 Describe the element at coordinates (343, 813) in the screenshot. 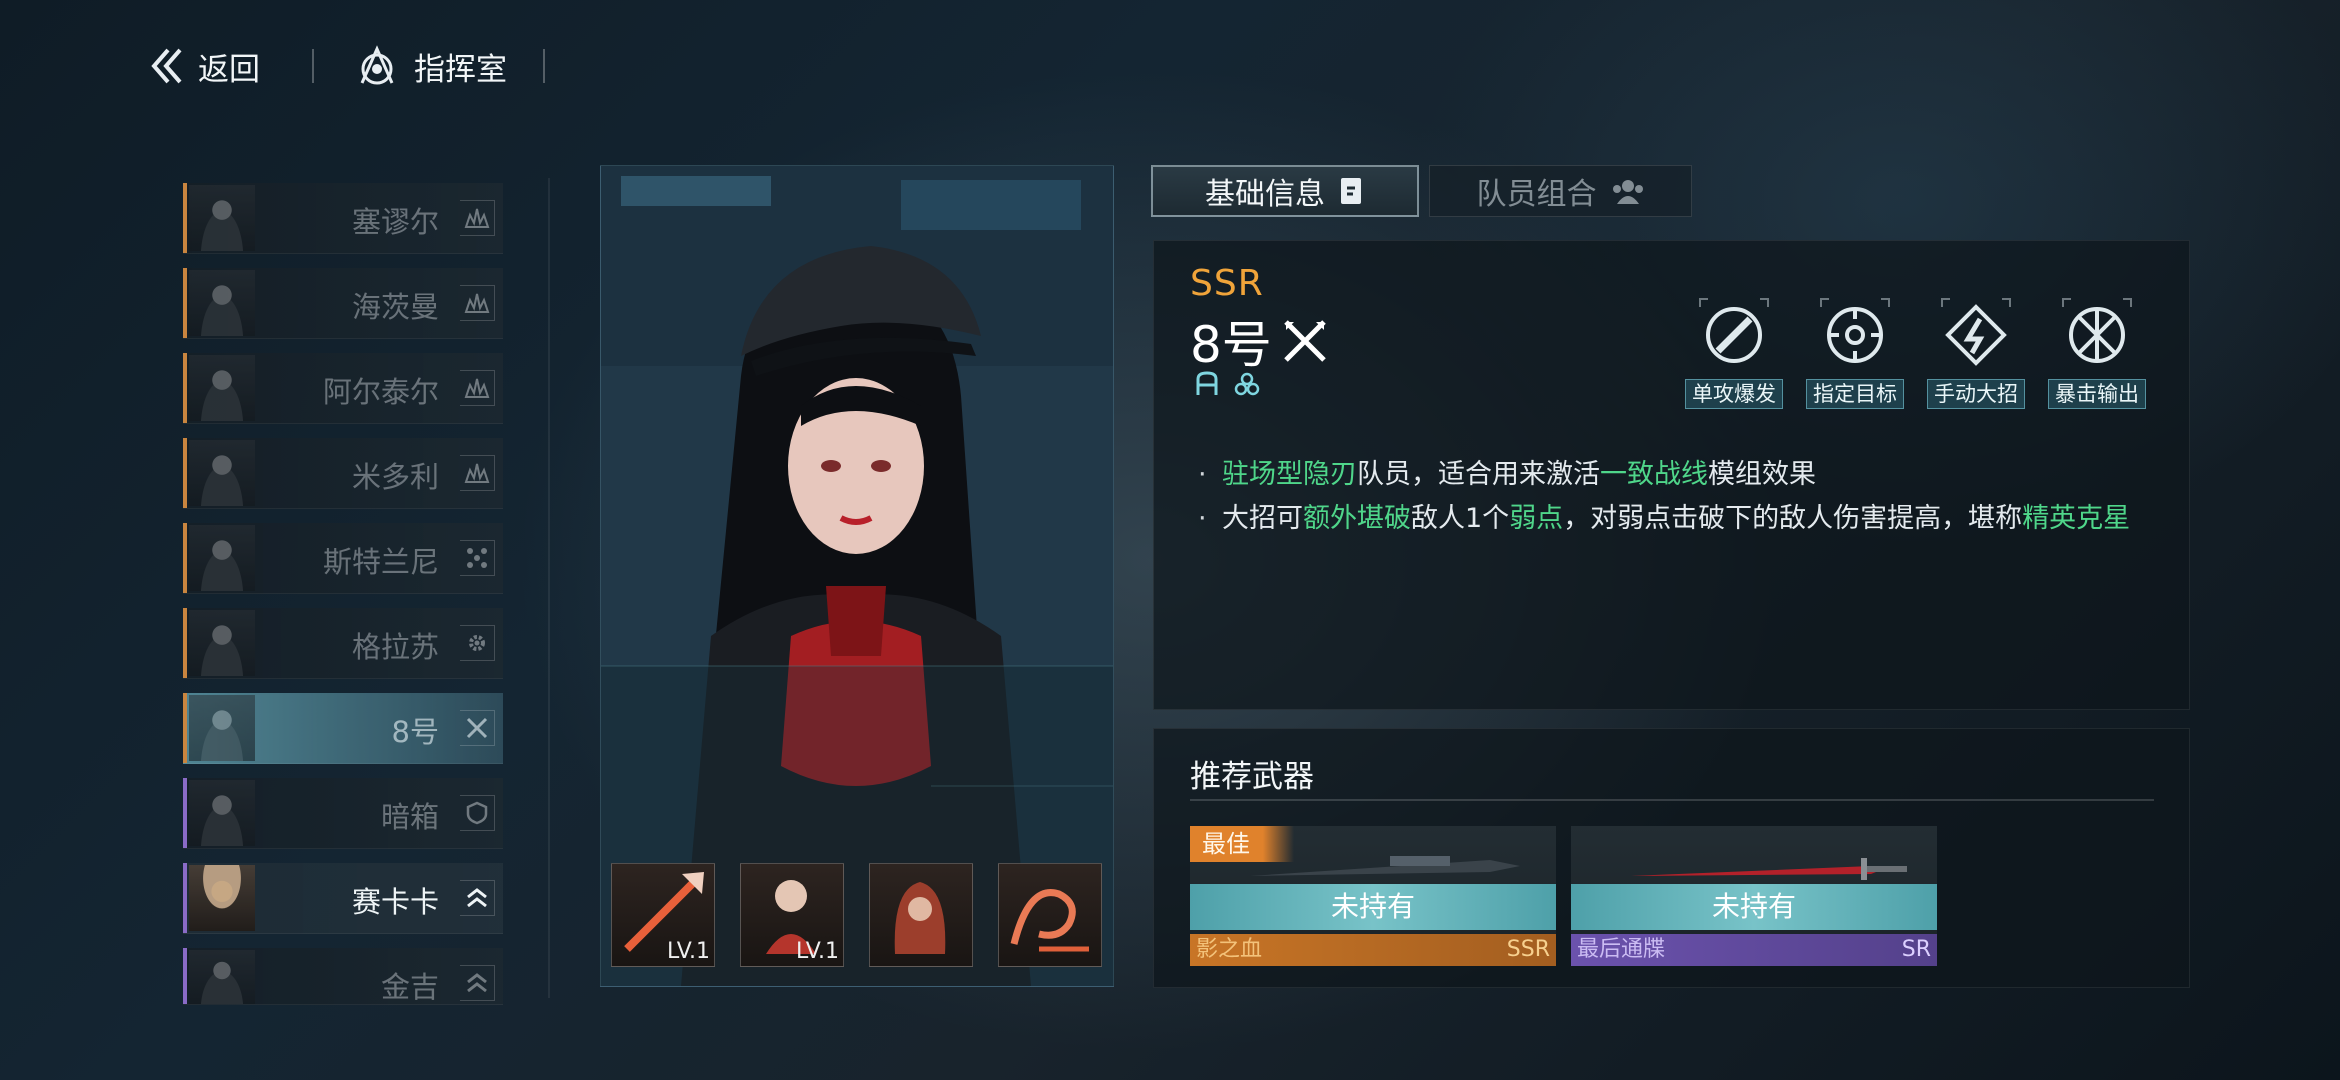

I see `roster-item: 暗箱` at that location.